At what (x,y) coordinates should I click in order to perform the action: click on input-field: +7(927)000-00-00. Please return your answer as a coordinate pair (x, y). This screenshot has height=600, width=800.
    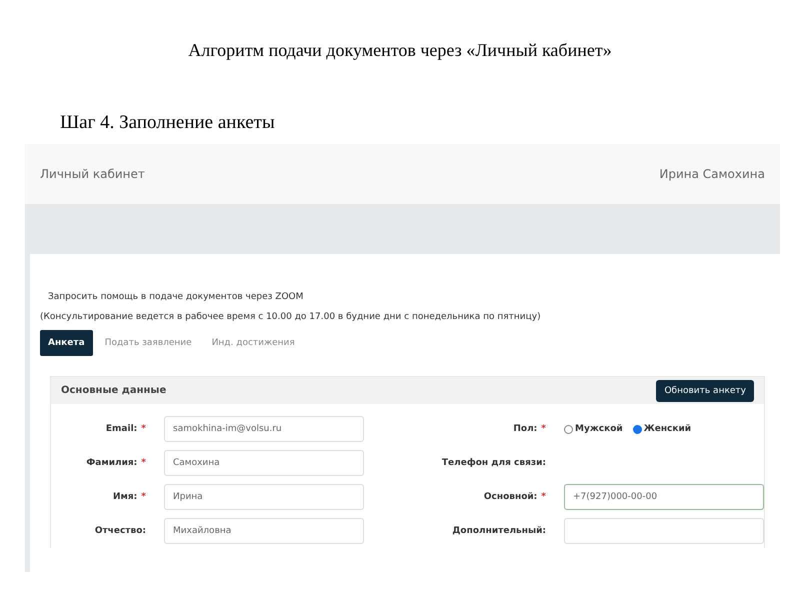
    Looking at the image, I should click on (664, 497).